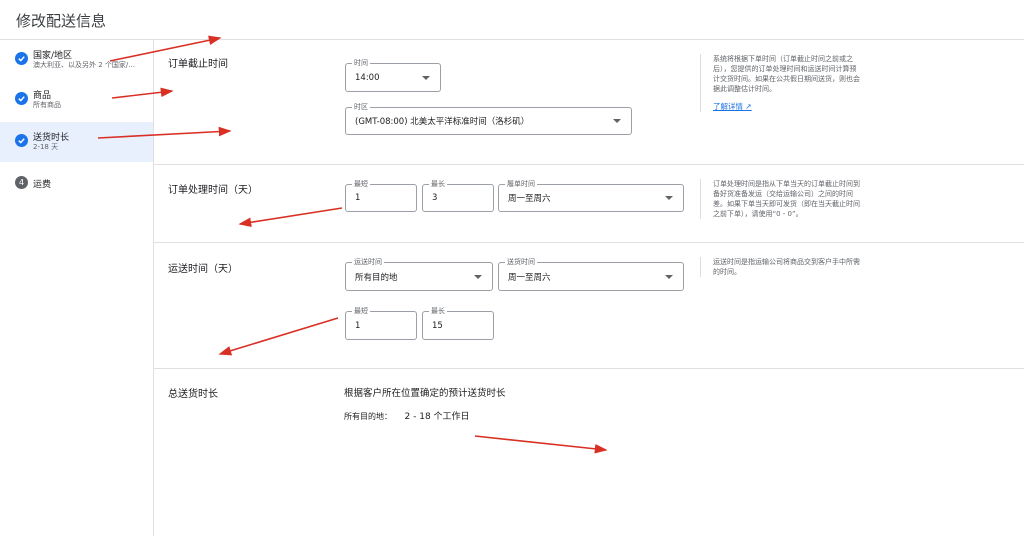 This screenshot has height=536, width=1024. I want to click on external-link-icon: ↗, so click(748, 106).